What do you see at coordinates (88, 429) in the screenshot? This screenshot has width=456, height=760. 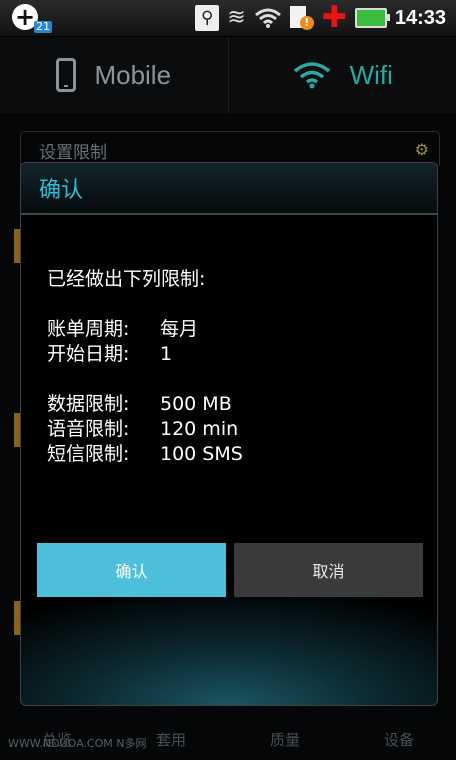 I see `voice-limit-label: 语音限制:` at bounding box center [88, 429].